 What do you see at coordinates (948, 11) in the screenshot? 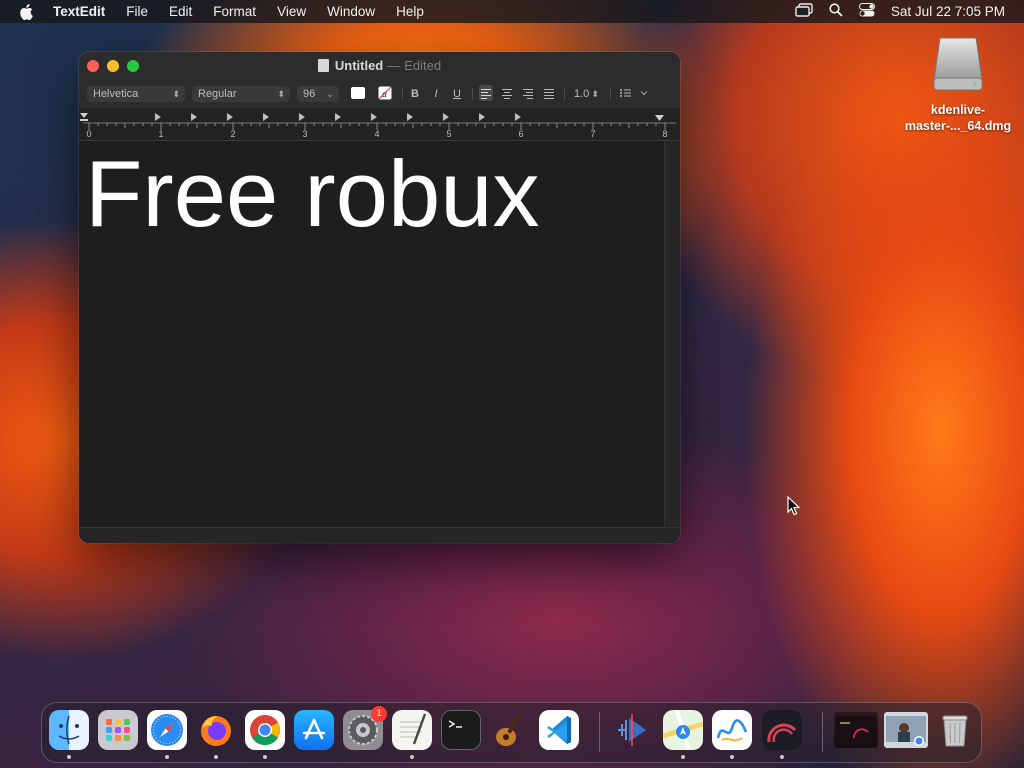
I see `menu-bar-clock: Sat Jul 22 7:05 PM` at bounding box center [948, 11].